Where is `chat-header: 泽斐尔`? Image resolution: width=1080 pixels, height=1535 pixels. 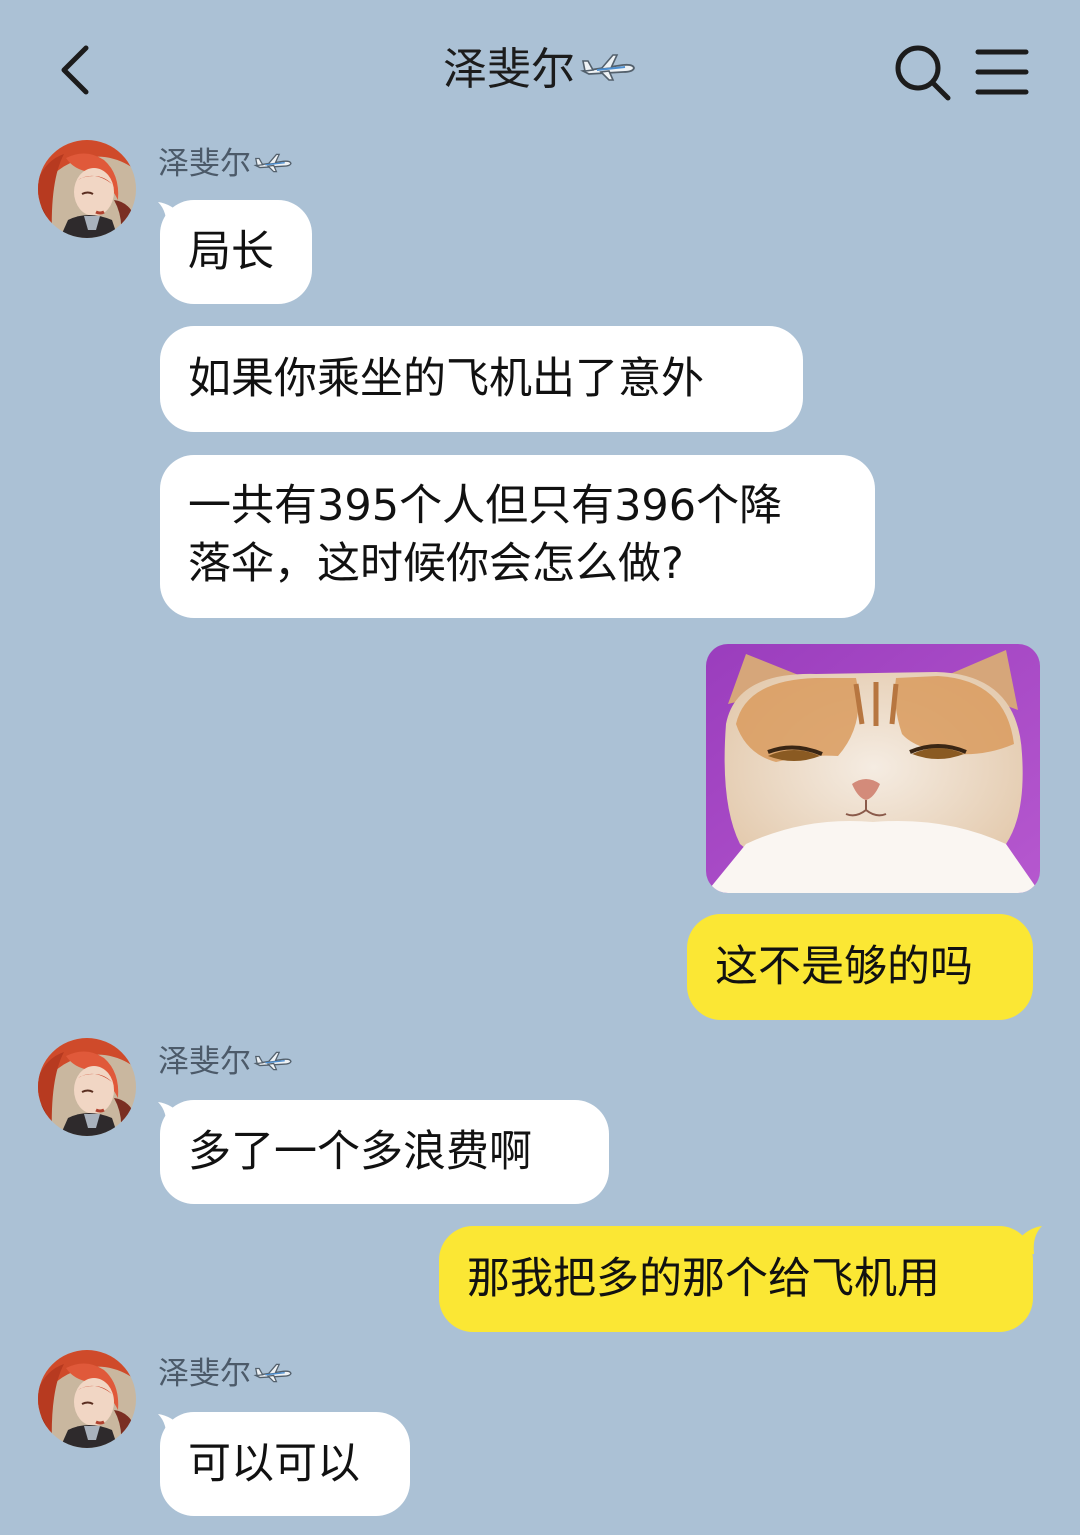
chat-header: 泽斐尔 is located at coordinates (540, 70).